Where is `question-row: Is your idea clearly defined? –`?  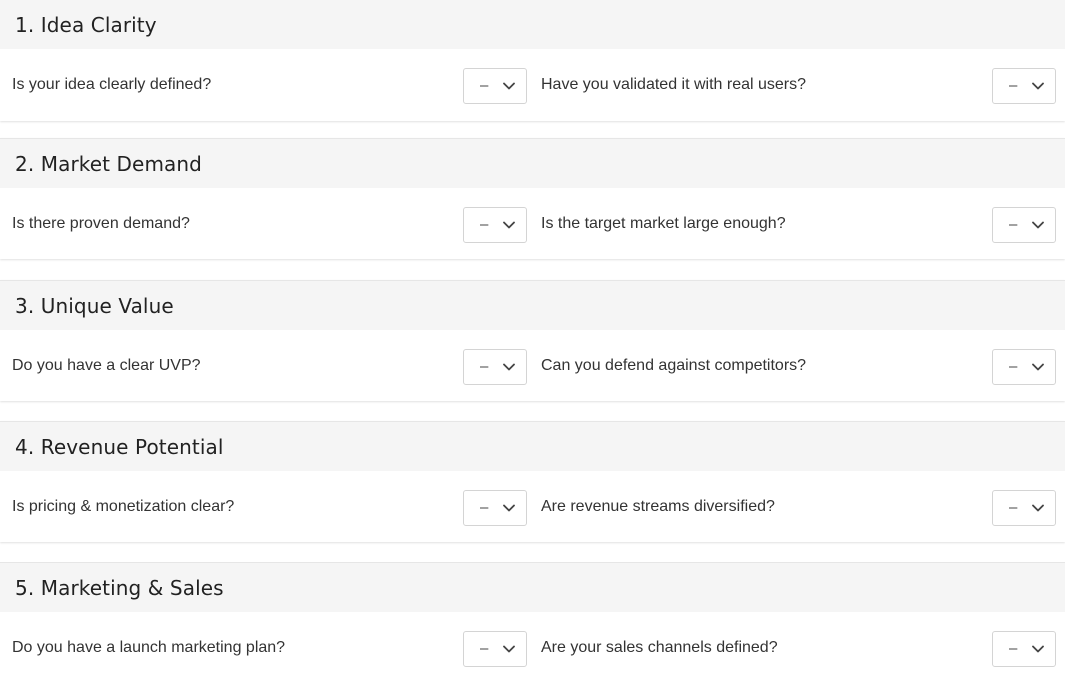
question-row: Is your idea clearly defined? – is located at coordinates (269, 85).